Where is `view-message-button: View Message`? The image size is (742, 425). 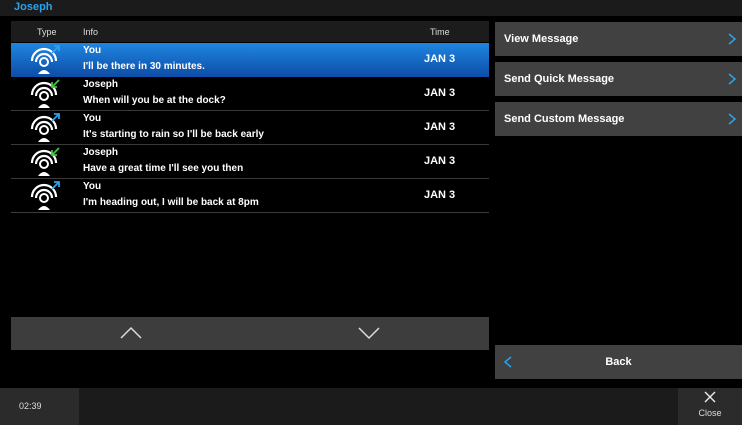 view-message-button: View Message is located at coordinates (618, 39).